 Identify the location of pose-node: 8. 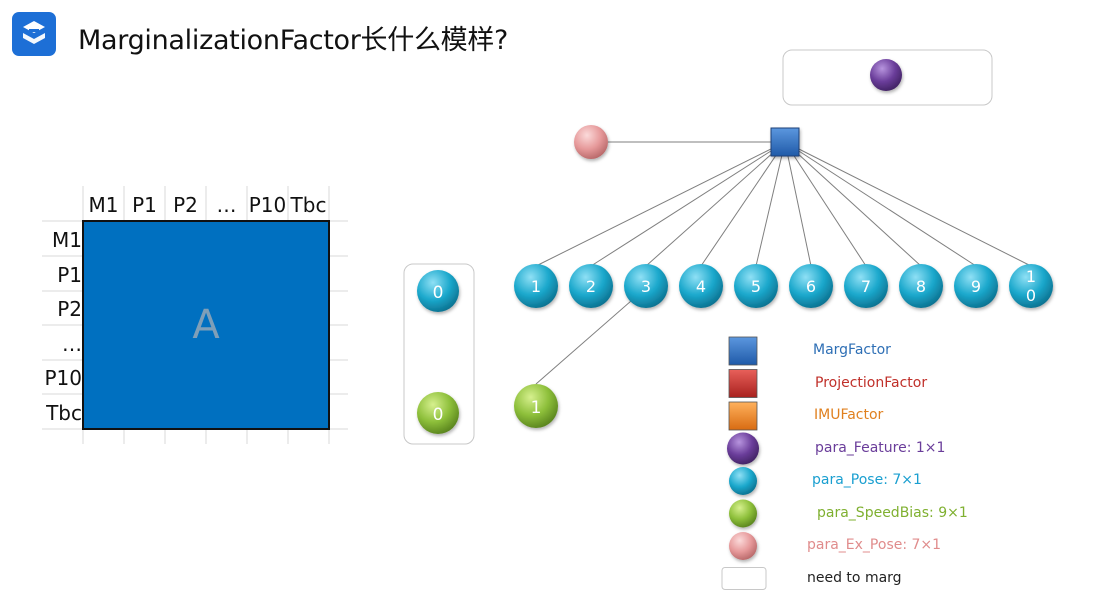
(921, 286).